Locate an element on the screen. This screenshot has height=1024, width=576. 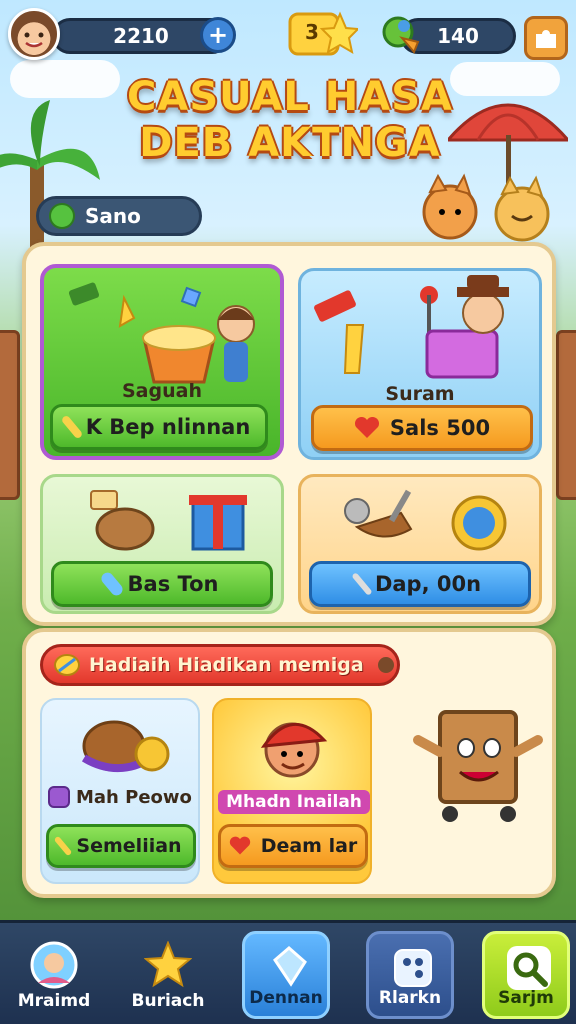
card-2-label: Suram is located at coordinates (420, 394).